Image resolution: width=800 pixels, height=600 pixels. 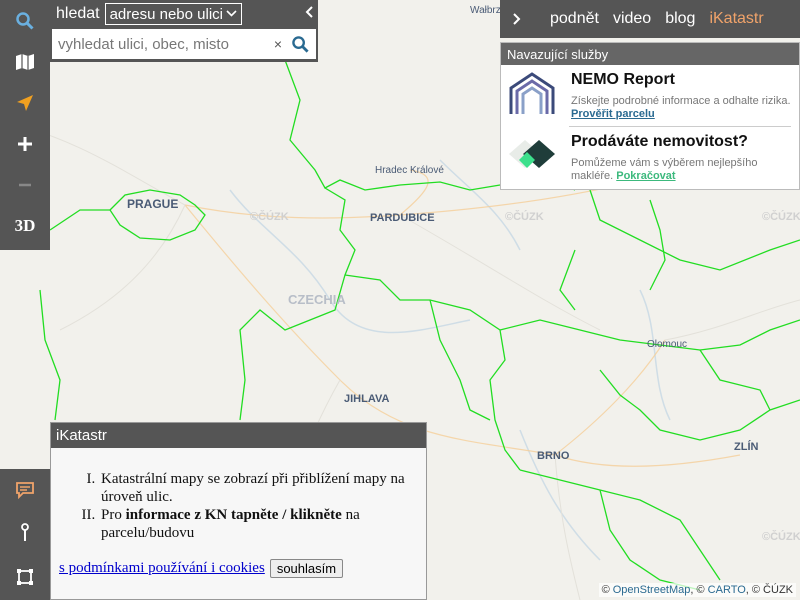 I want to click on chevron-right-icon, so click(x=517, y=19).